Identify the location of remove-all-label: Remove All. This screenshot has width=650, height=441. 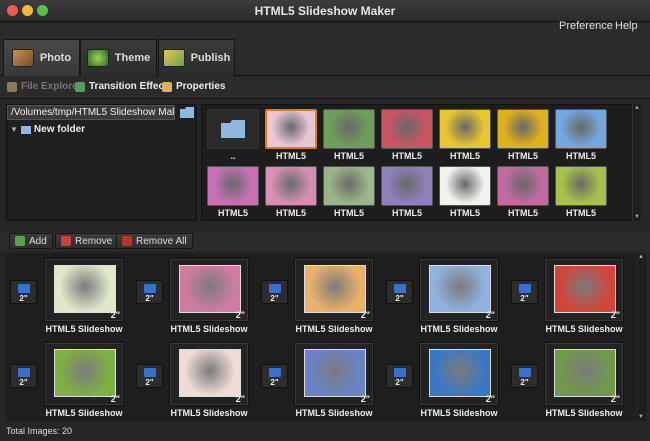
(161, 241).